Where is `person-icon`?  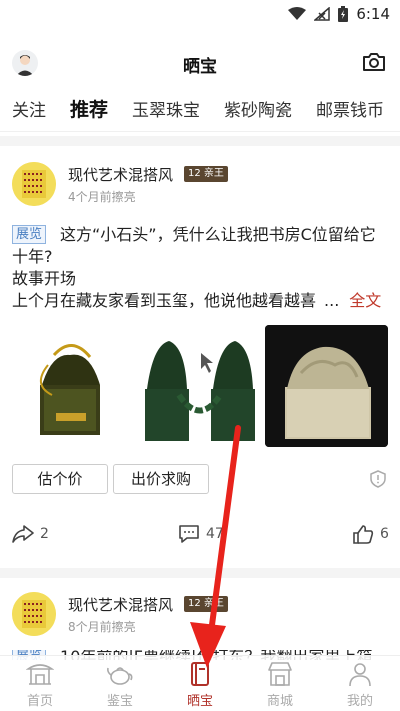 person-icon is located at coordinates (360, 675).